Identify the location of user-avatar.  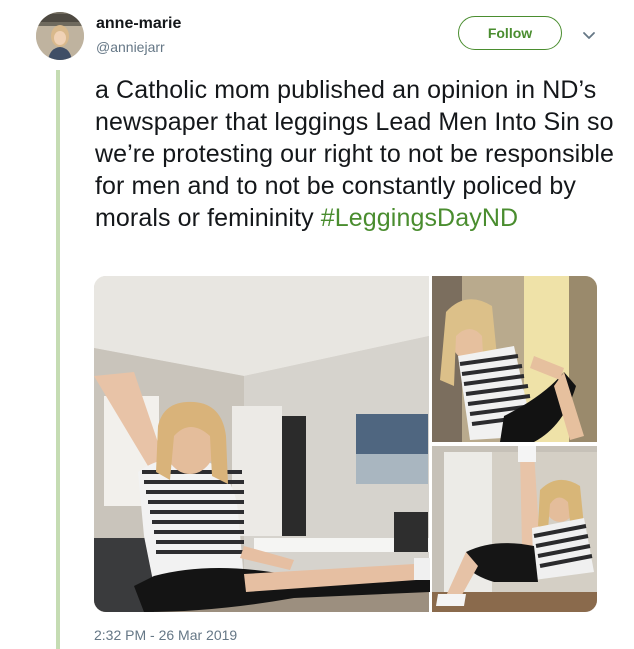
(60, 36).